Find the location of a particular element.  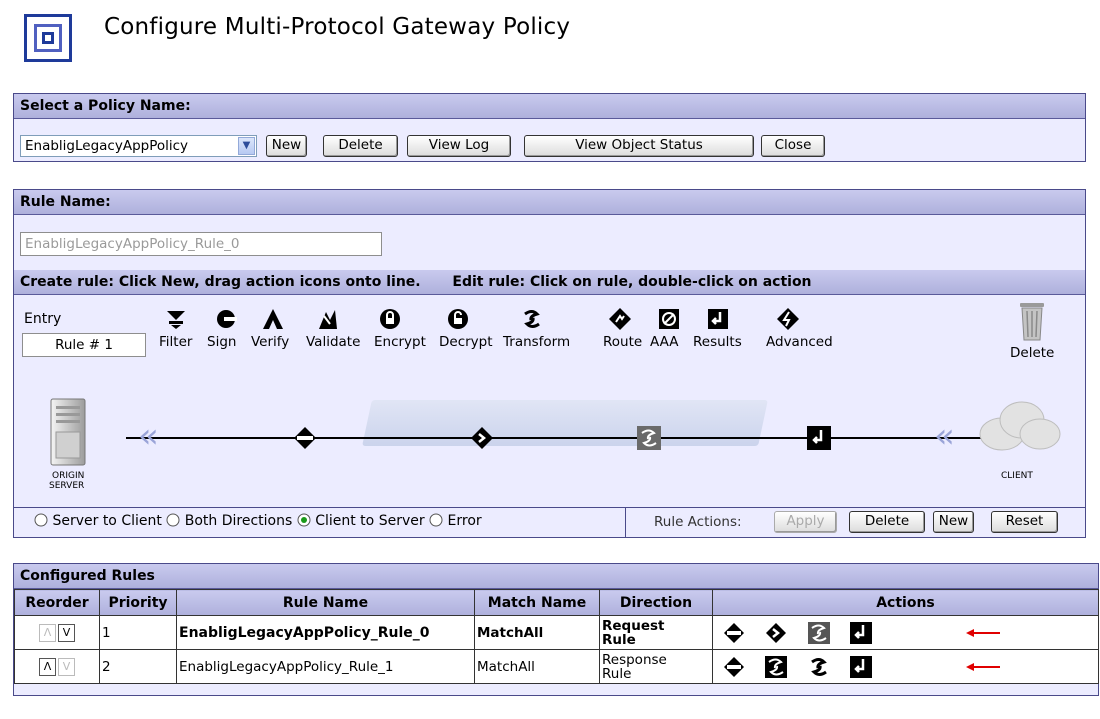

policy-name-value: EnabligLegacyAppPolicy is located at coordinates (107, 146).